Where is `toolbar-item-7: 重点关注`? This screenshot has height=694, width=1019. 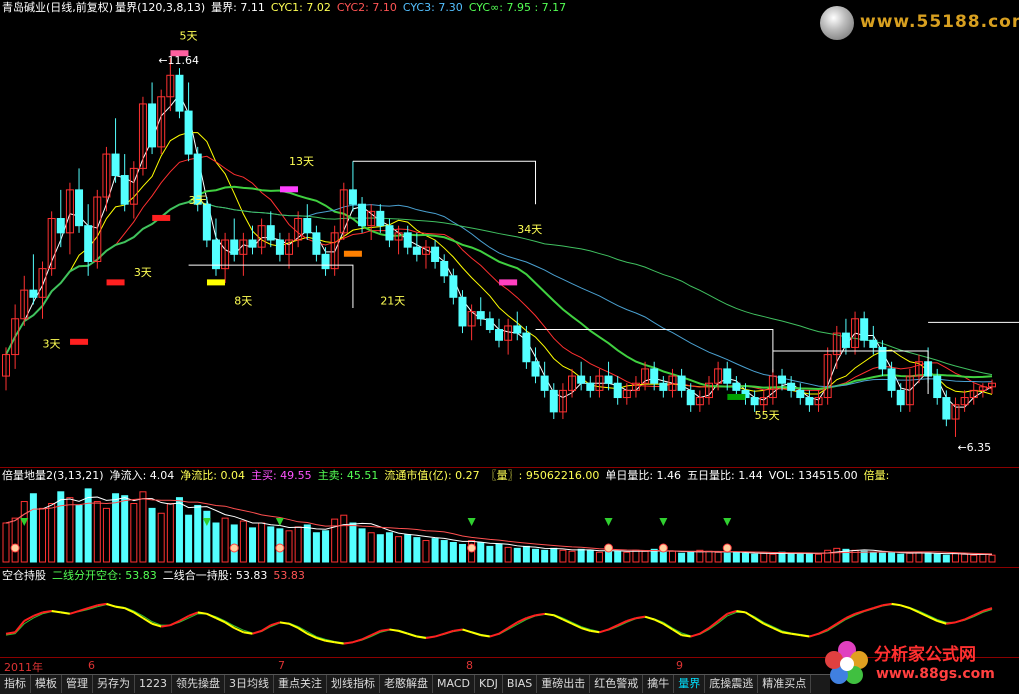 toolbar-item-7: 重点关注 is located at coordinates (300, 684).